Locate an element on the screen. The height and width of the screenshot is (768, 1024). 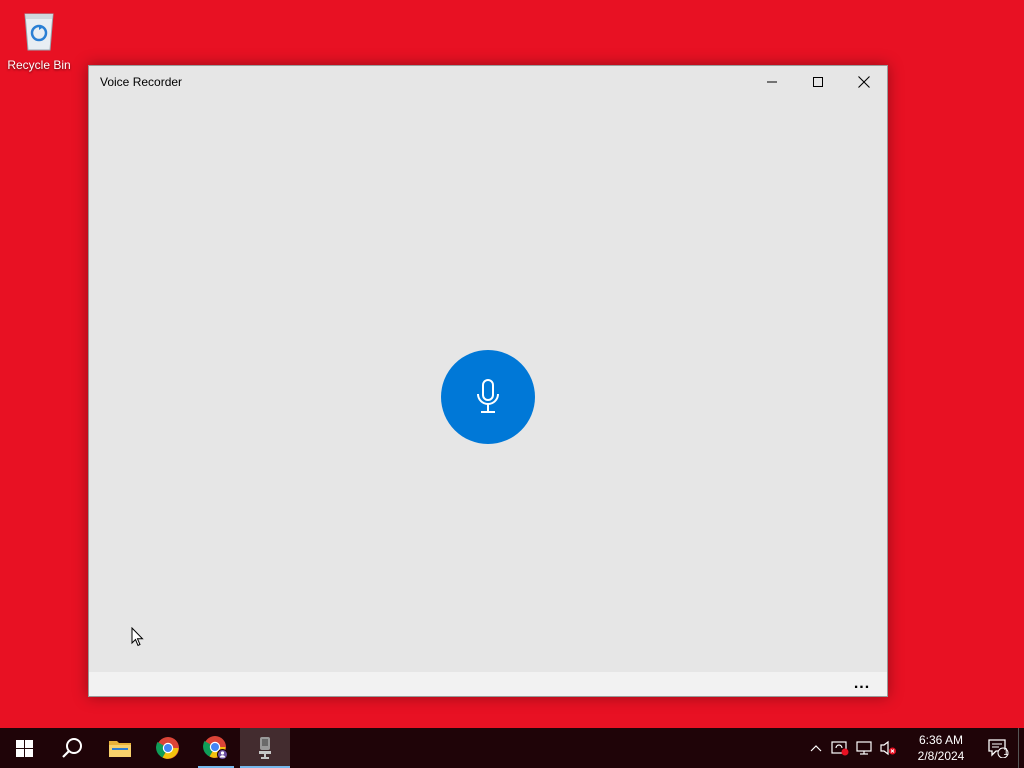
minimize-icon is located at coordinates (772, 82).